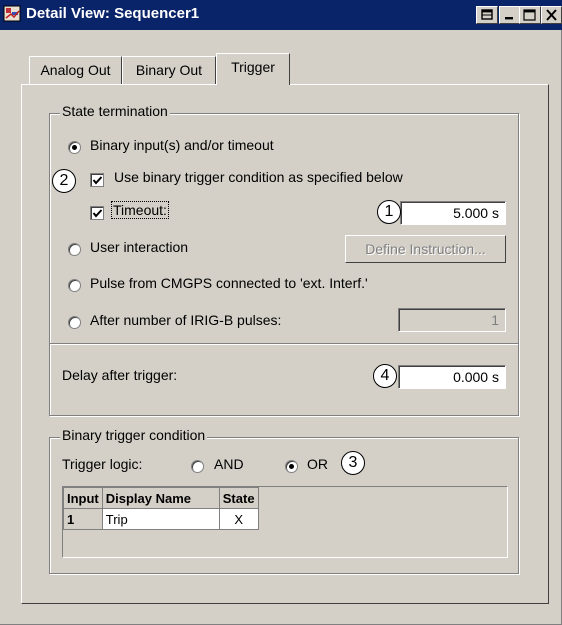  What do you see at coordinates (353, 463) in the screenshot?
I see `callout-3: 3` at bounding box center [353, 463].